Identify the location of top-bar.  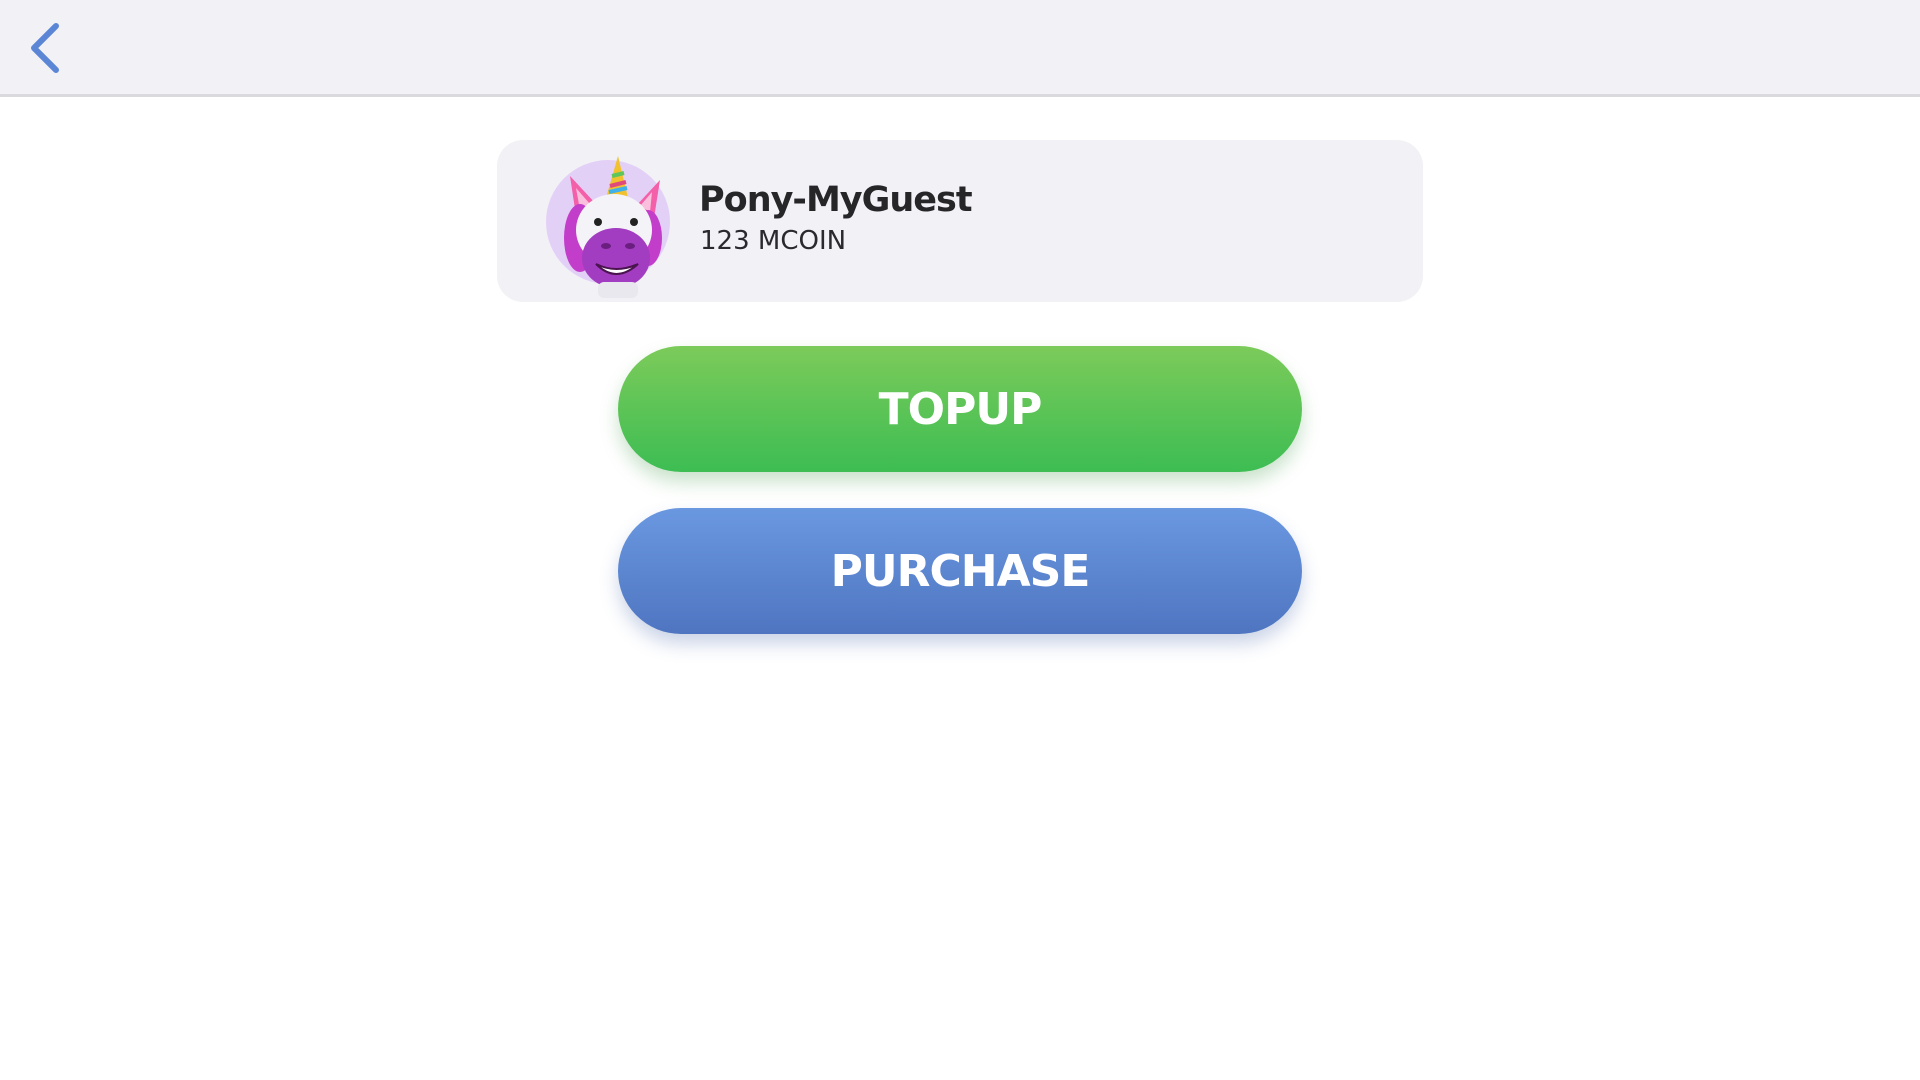
(960, 48).